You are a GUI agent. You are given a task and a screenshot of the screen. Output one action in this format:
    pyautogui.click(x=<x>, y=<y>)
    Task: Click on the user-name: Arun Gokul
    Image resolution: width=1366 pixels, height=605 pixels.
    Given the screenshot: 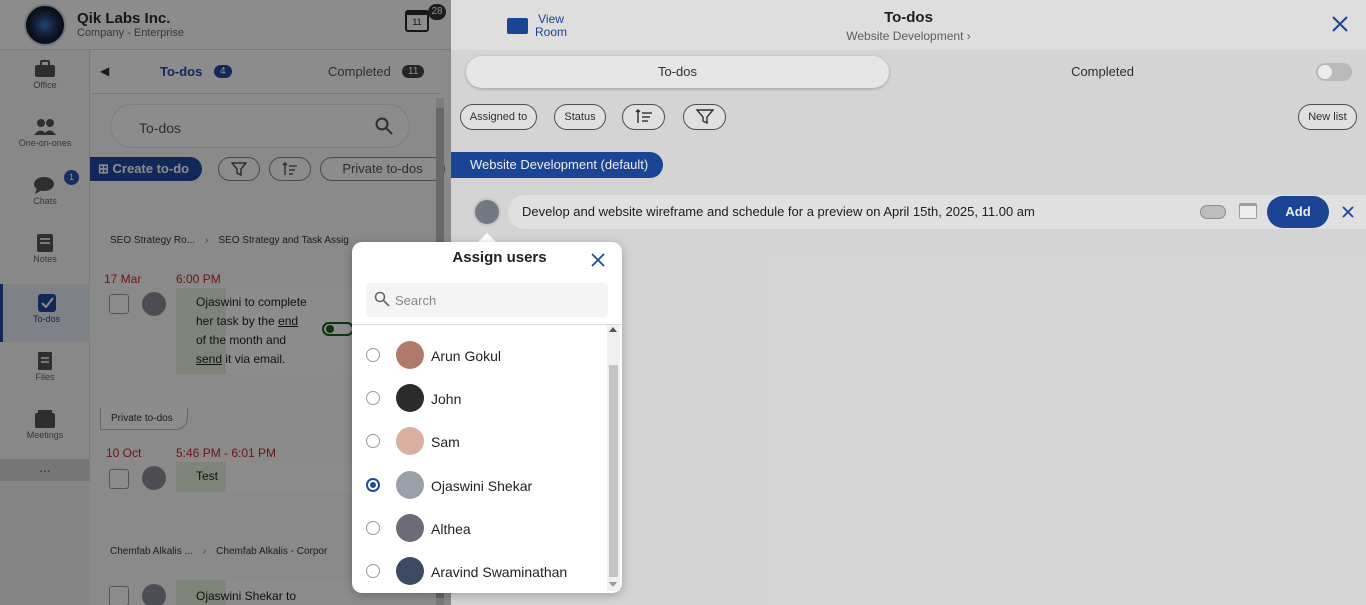 What is the action you would take?
    pyautogui.click(x=466, y=356)
    